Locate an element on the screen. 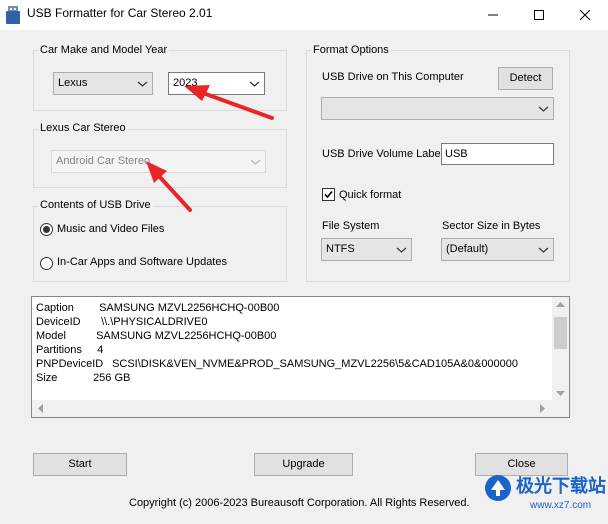 The width and height of the screenshot is (608, 524). model-year-select: 2023 is located at coordinates (216, 83).